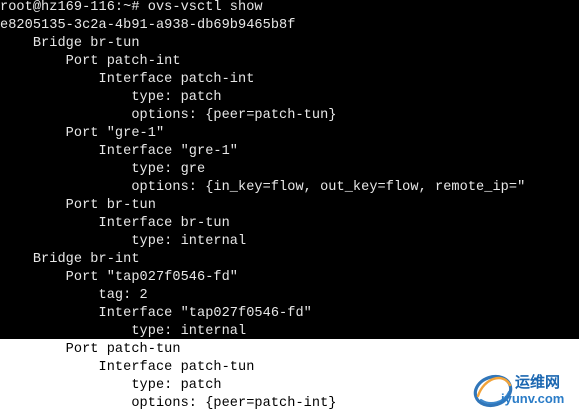 Image resolution: width=579 pixels, height=416 pixels. What do you see at coordinates (156, 313) in the screenshot?
I see `terminal-line: Interface "tap027f0546-fd"` at bounding box center [156, 313].